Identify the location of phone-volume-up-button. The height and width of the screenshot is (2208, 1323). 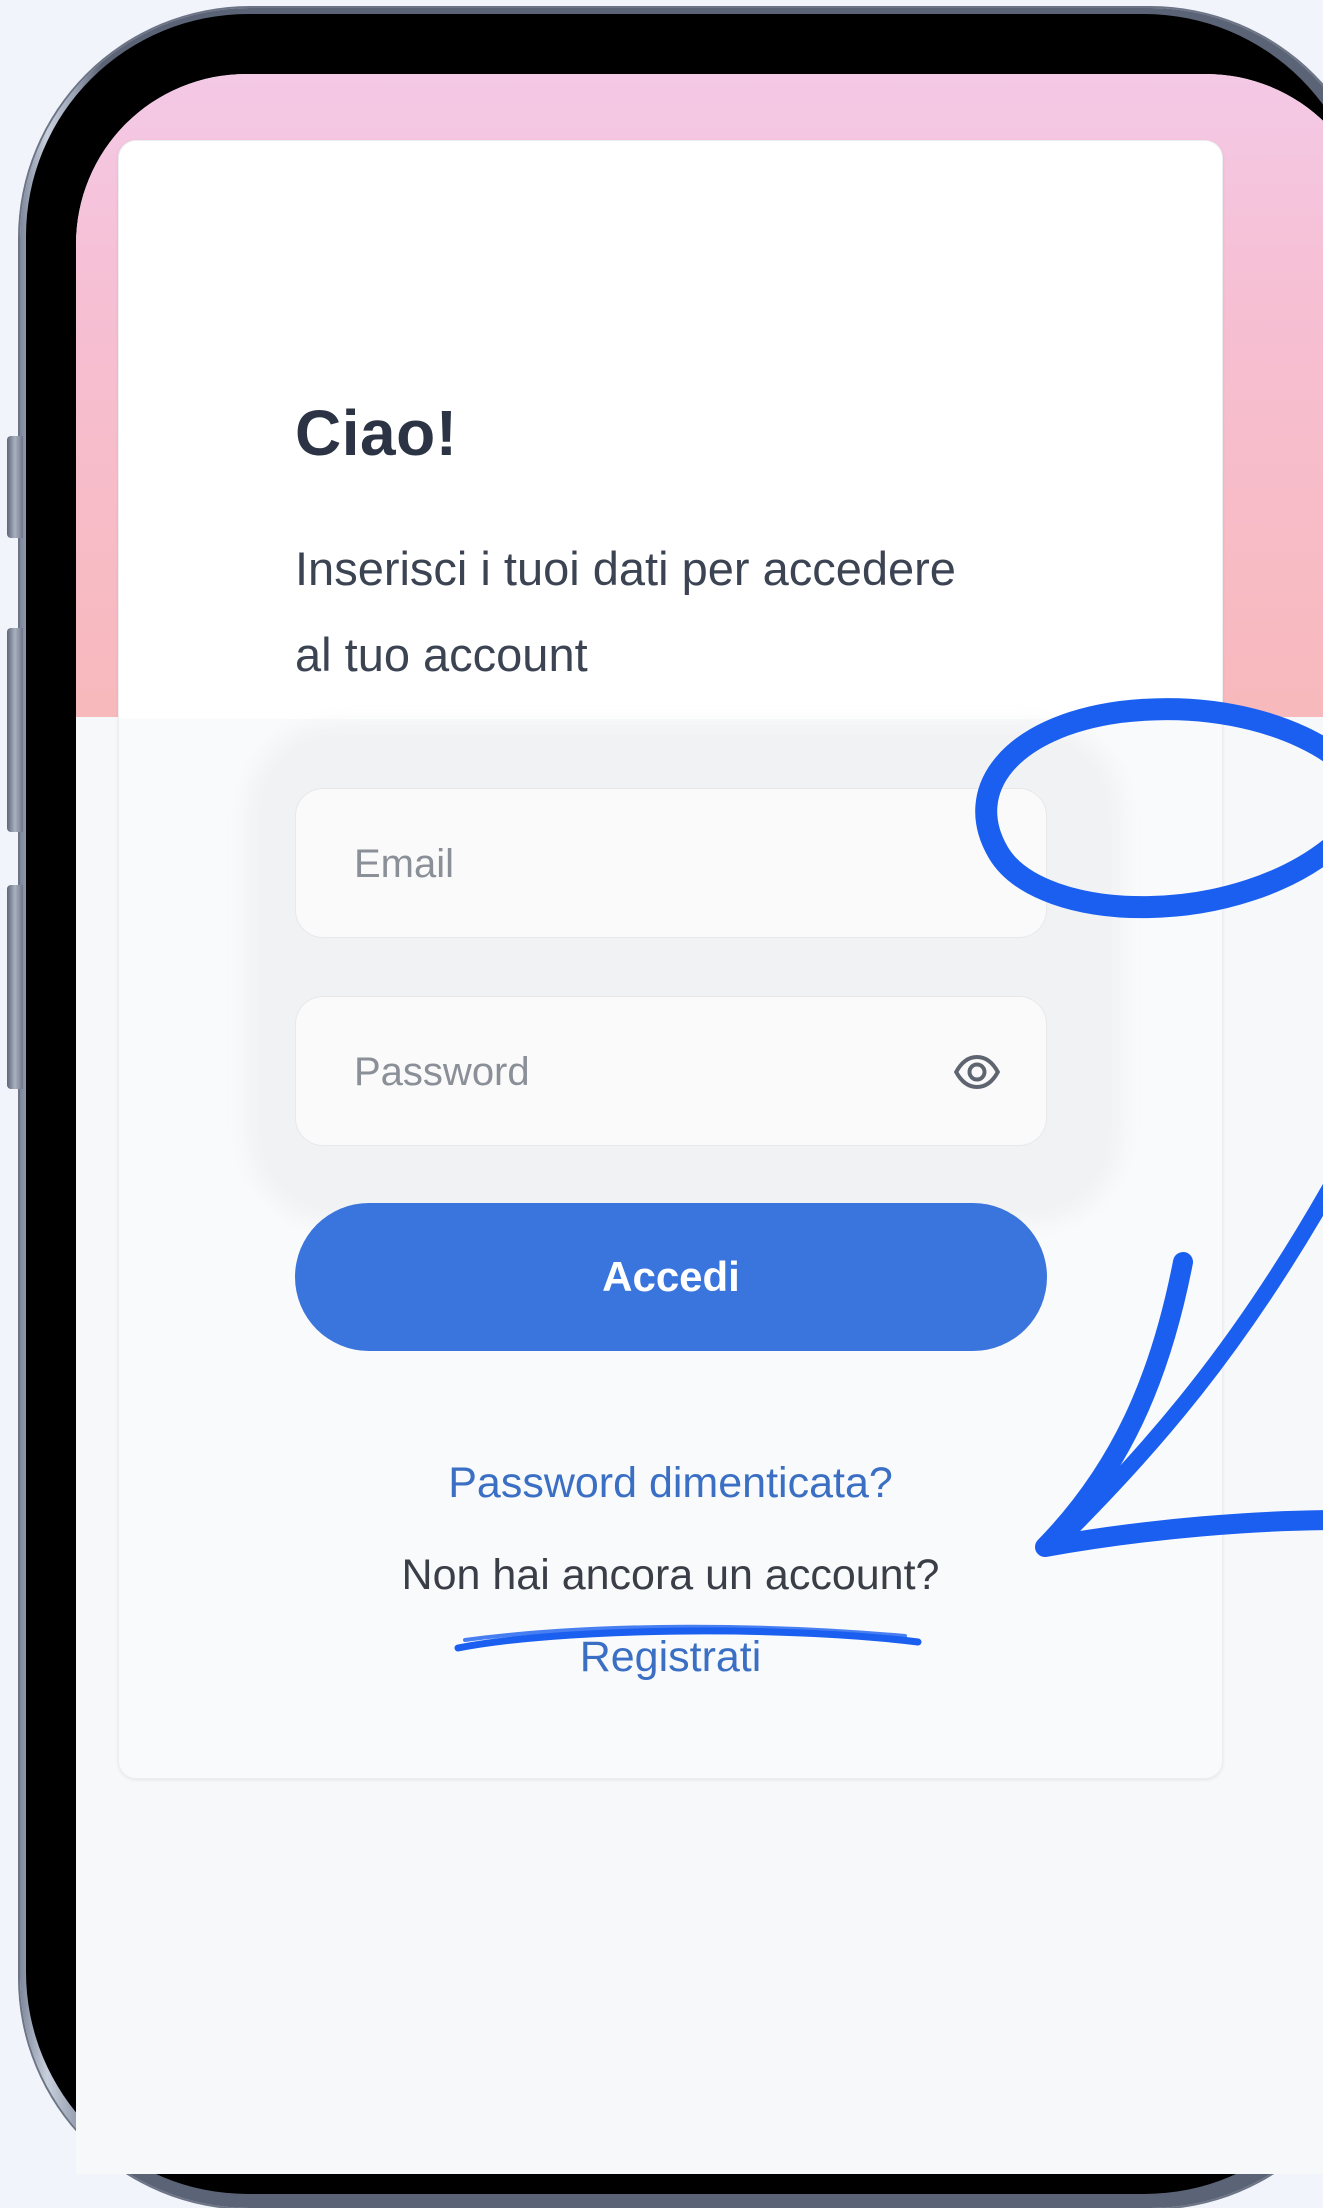
(15, 730).